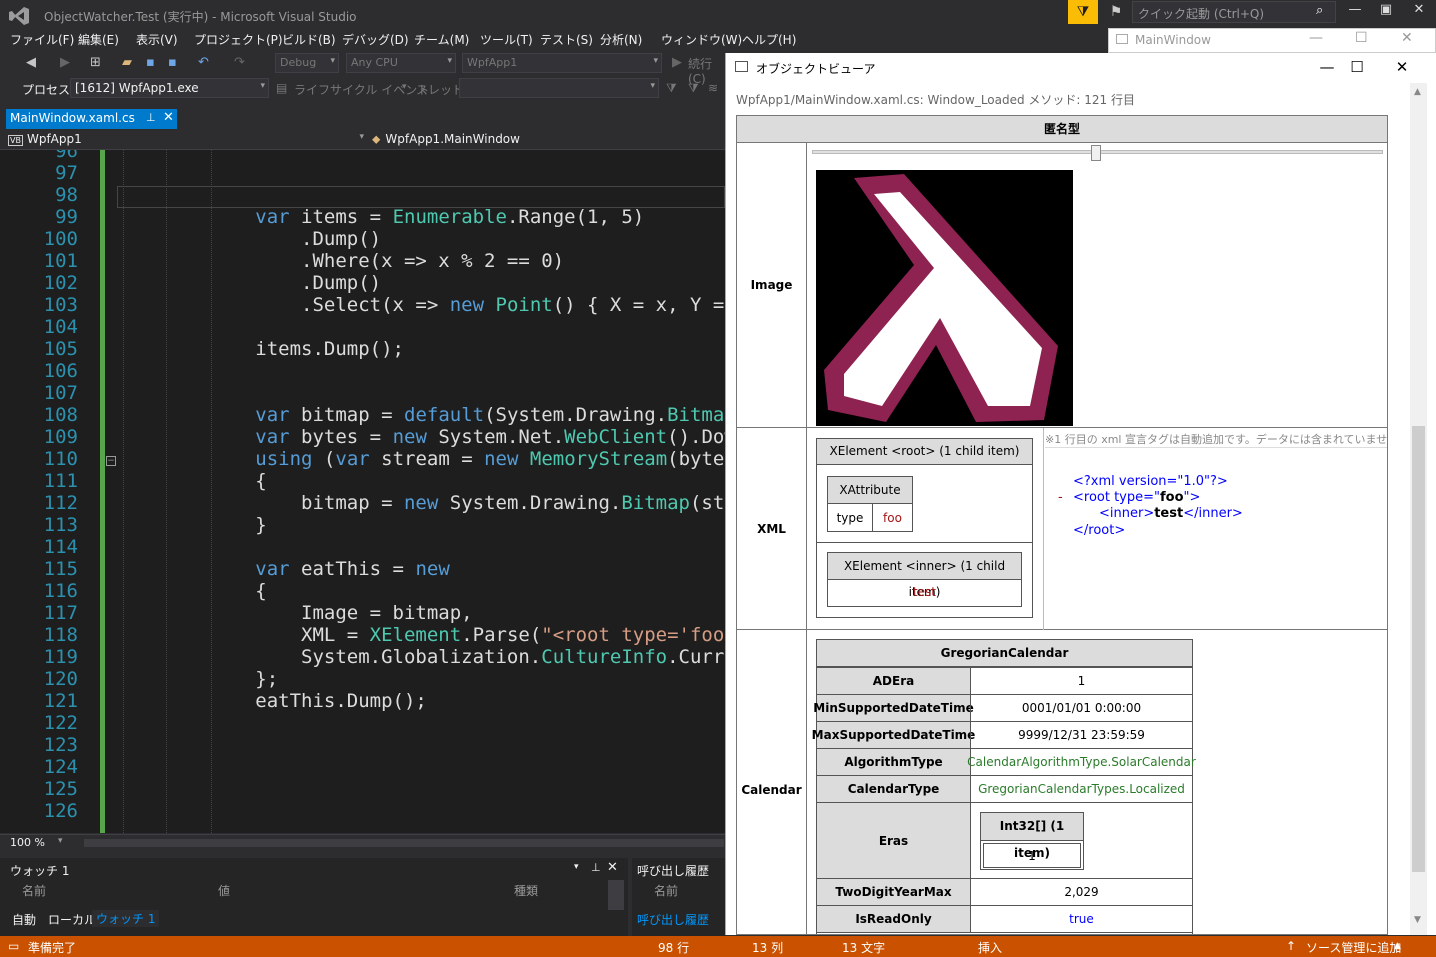 The height and width of the screenshot is (957, 1436). I want to click on menu-item-7: ツール(T), so click(506, 39).